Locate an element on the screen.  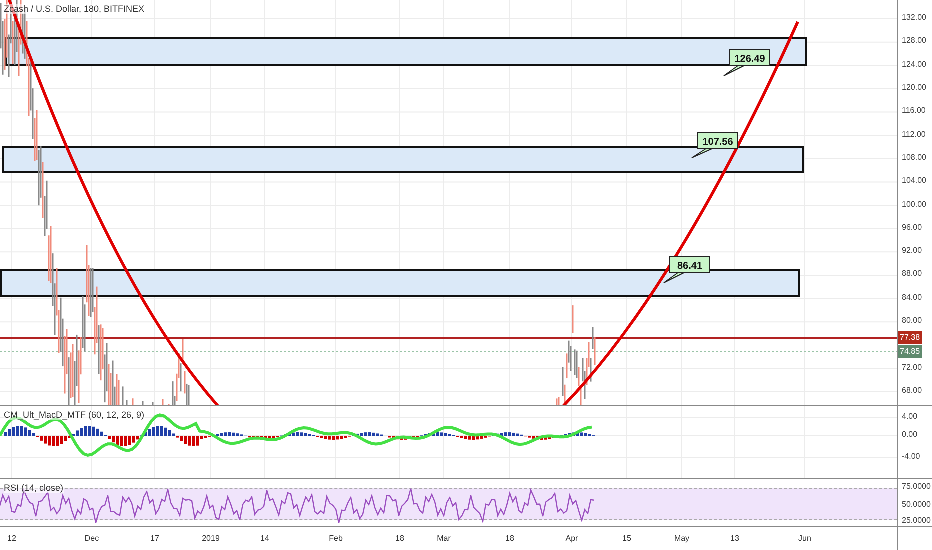
time-tick-label: 17 is located at coordinates (155, 538).